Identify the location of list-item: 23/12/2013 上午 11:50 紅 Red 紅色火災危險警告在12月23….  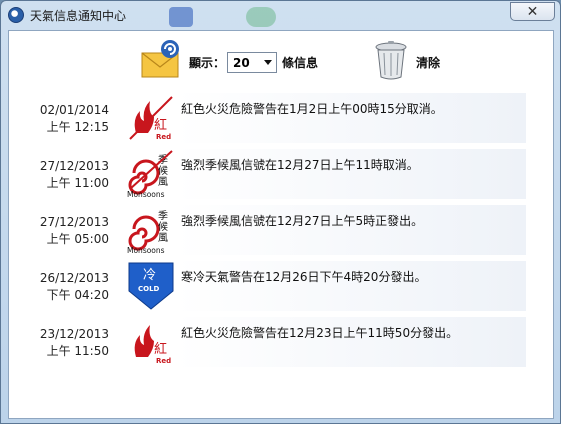
(281, 345).